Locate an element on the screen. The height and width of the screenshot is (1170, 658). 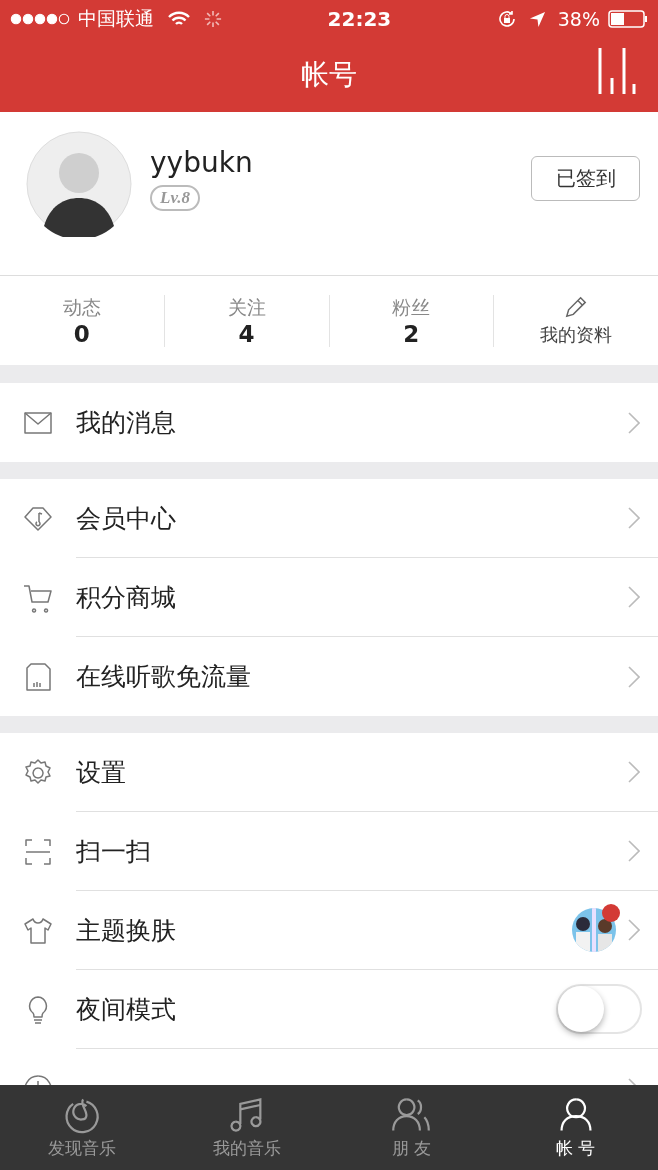
battery-percent: 38% is located at coordinates (578, 19).